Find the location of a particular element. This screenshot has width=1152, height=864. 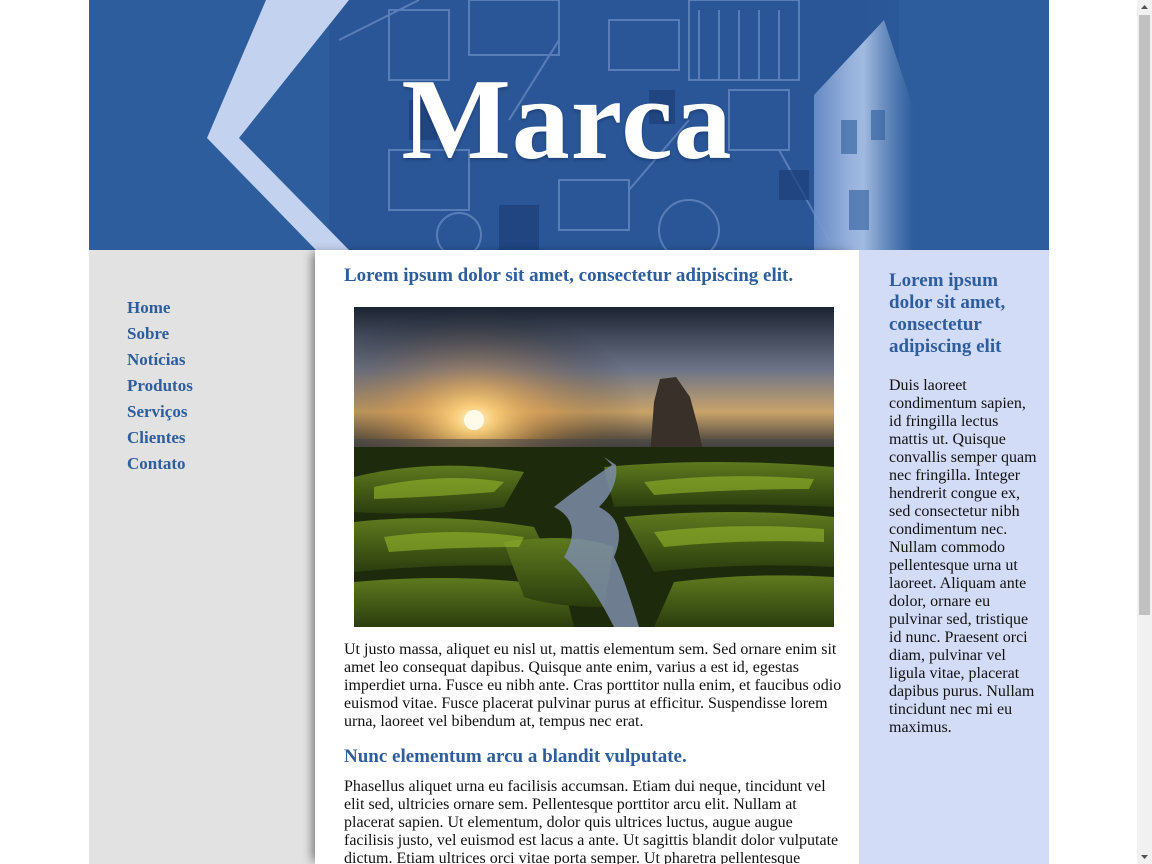

nav-item-home: Home is located at coordinates (160, 310).